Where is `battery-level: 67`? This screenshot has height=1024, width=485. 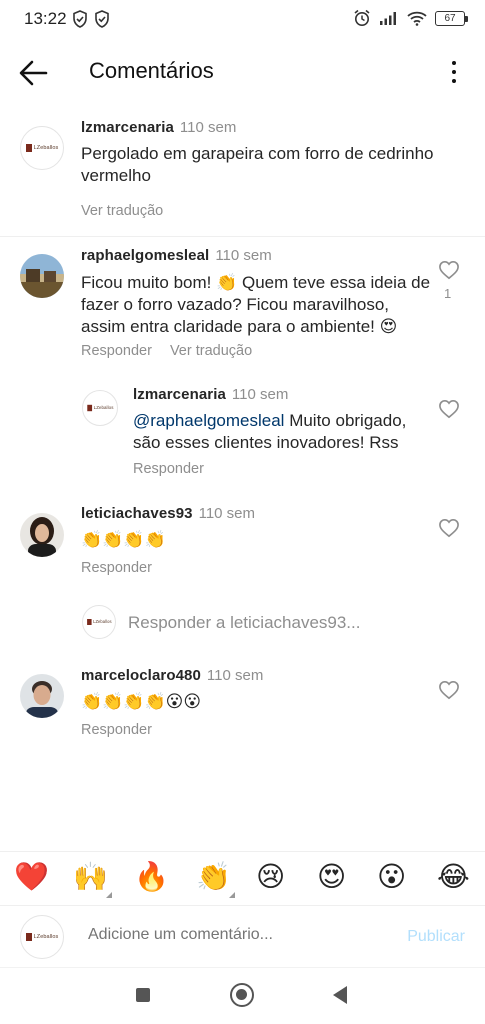 battery-level: 67 is located at coordinates (450, 18).